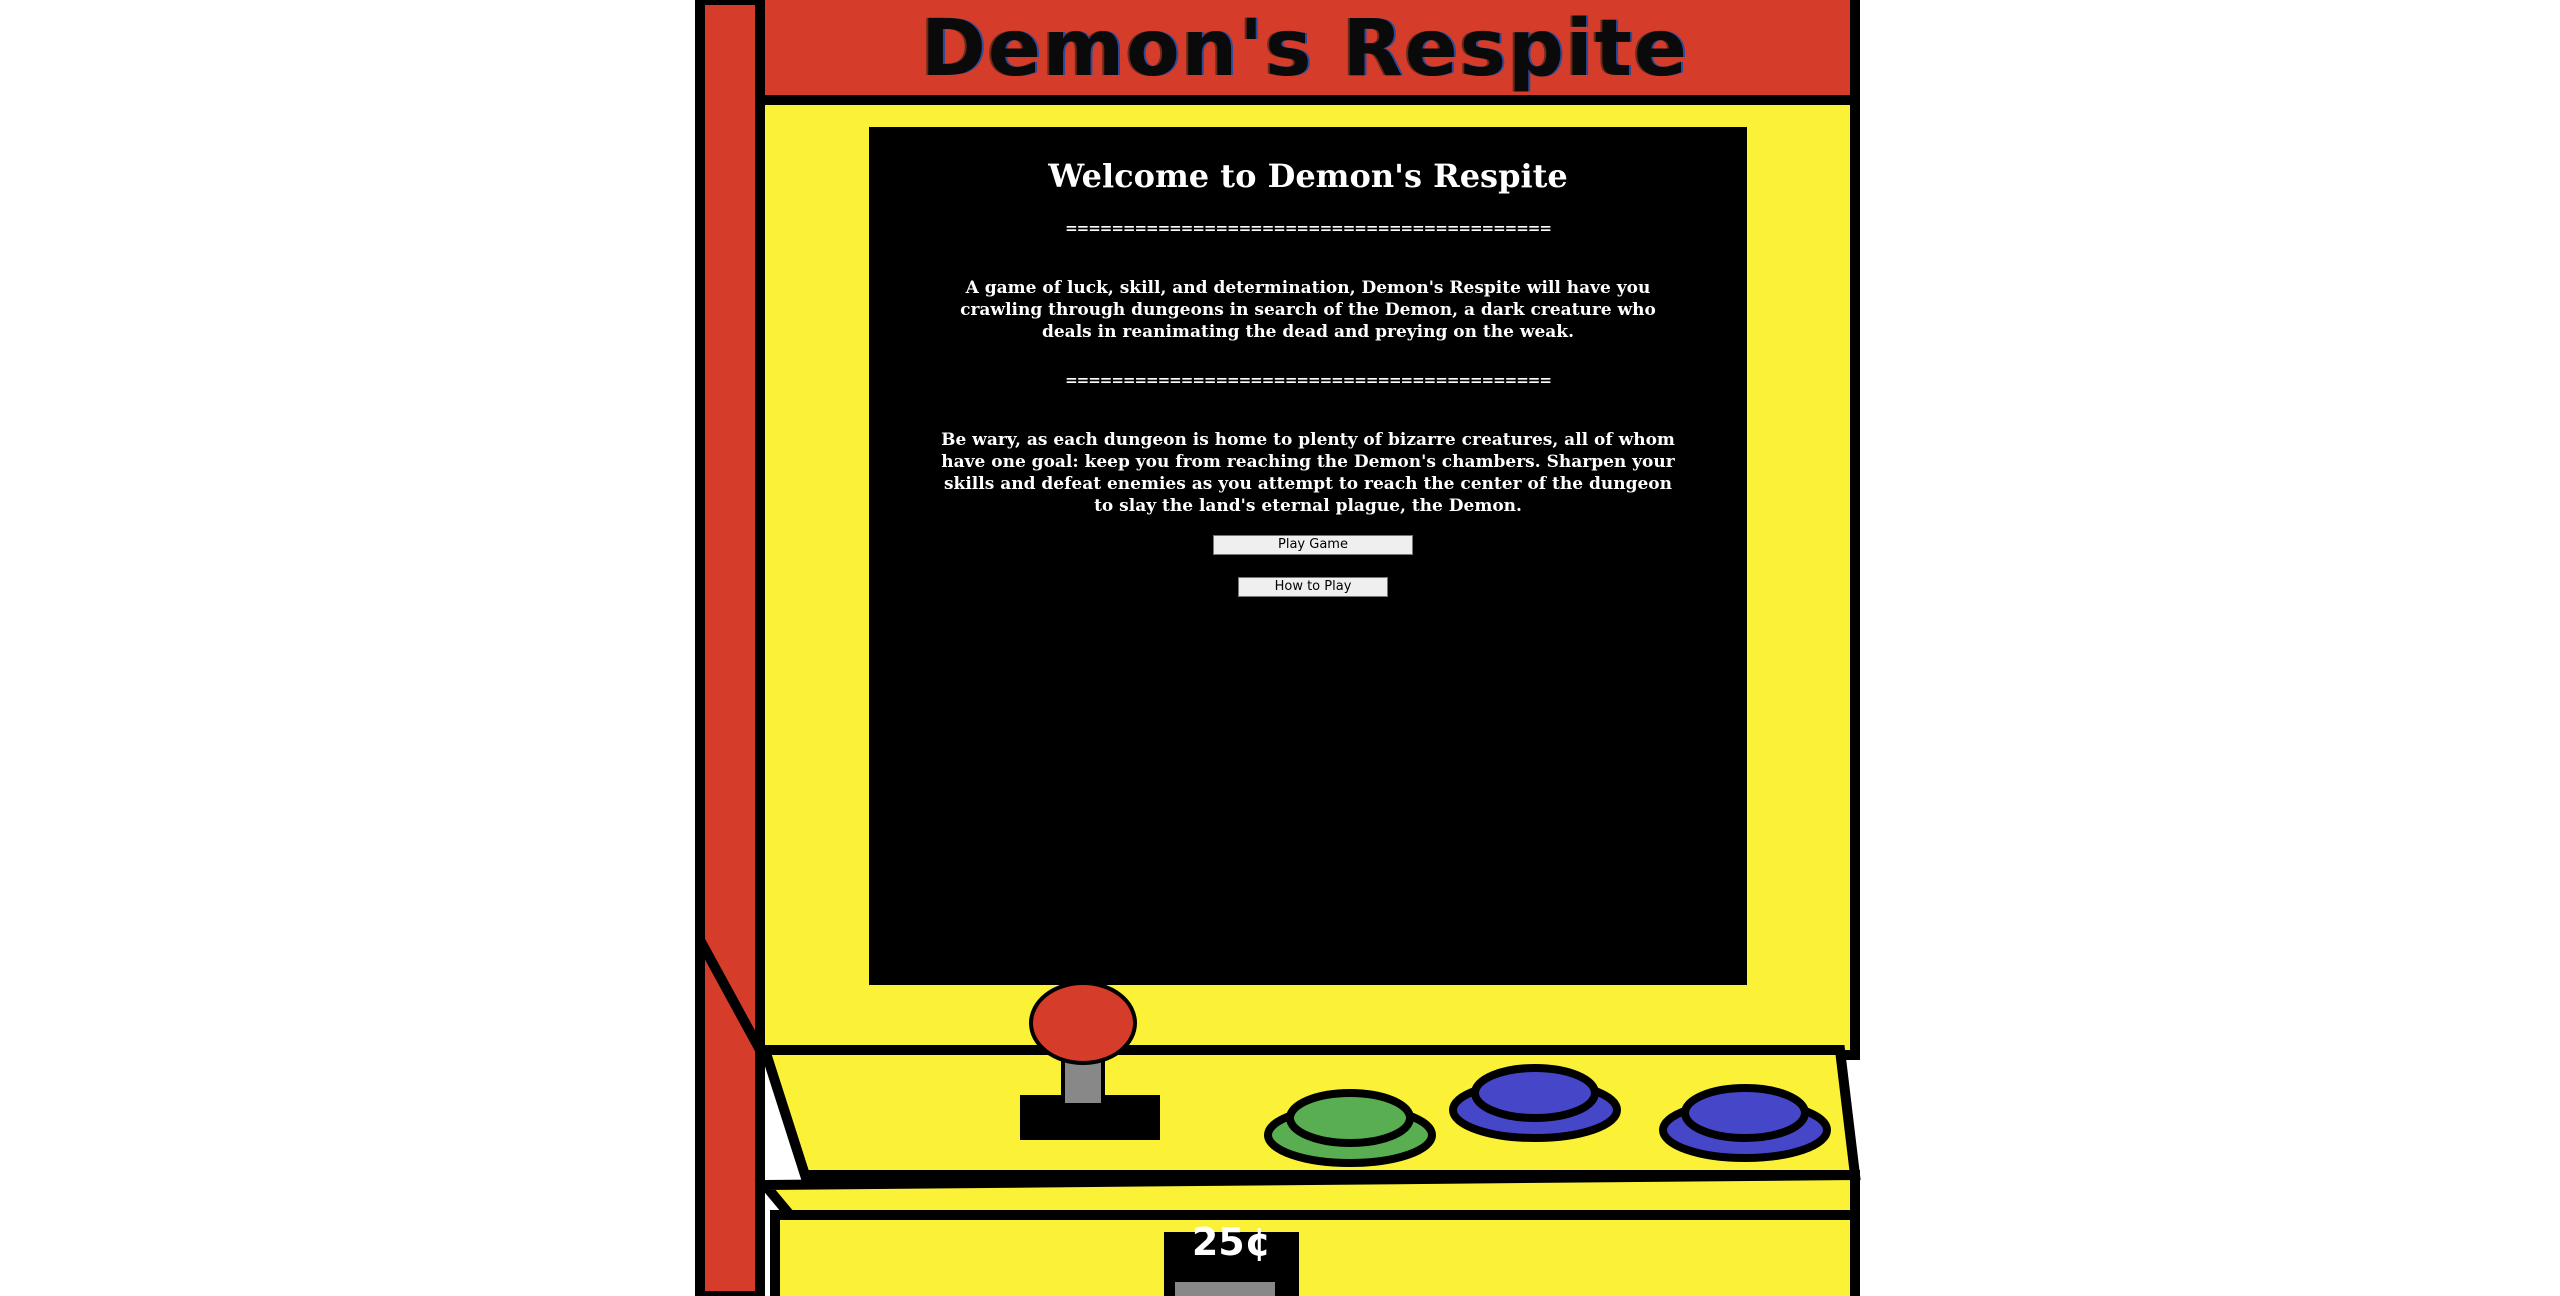 The image size is (2560, 1296). I want to click on cabinet-front, so click(1315, 1253).